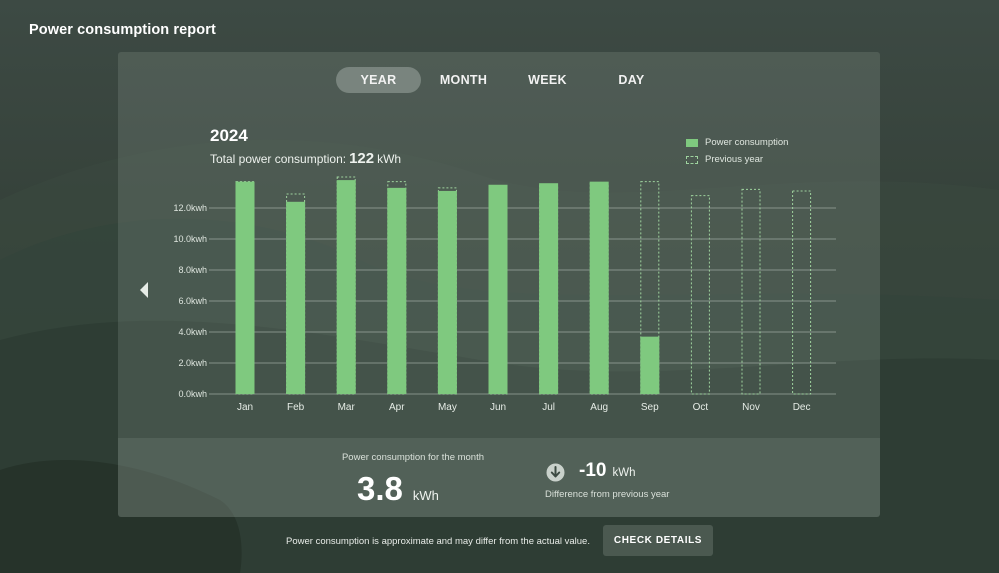  What do you see at coordinates (607, 494) in the screenshot?
I see `difference-label: Difference from previous year` at bounding box center [607, 494].